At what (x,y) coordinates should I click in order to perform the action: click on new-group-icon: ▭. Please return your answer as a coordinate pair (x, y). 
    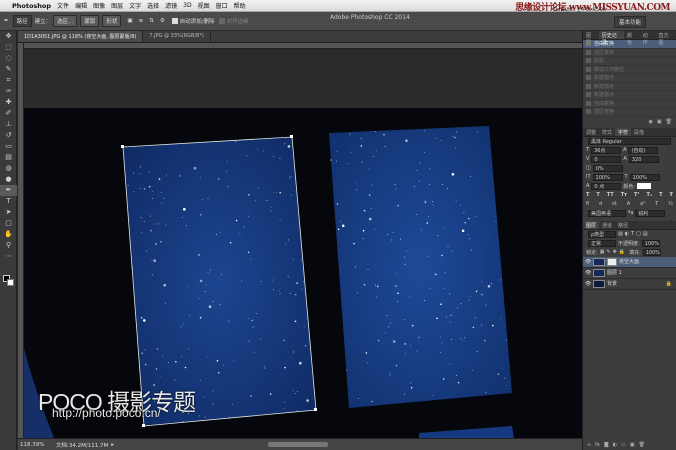
    Looking at the image, I should click on (623, 445).